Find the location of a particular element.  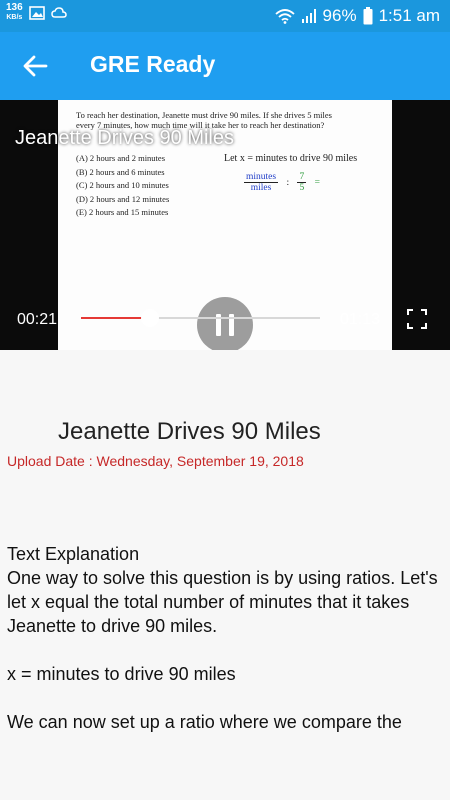

app-title: GRE Ready is located at coordinates (153, 64).